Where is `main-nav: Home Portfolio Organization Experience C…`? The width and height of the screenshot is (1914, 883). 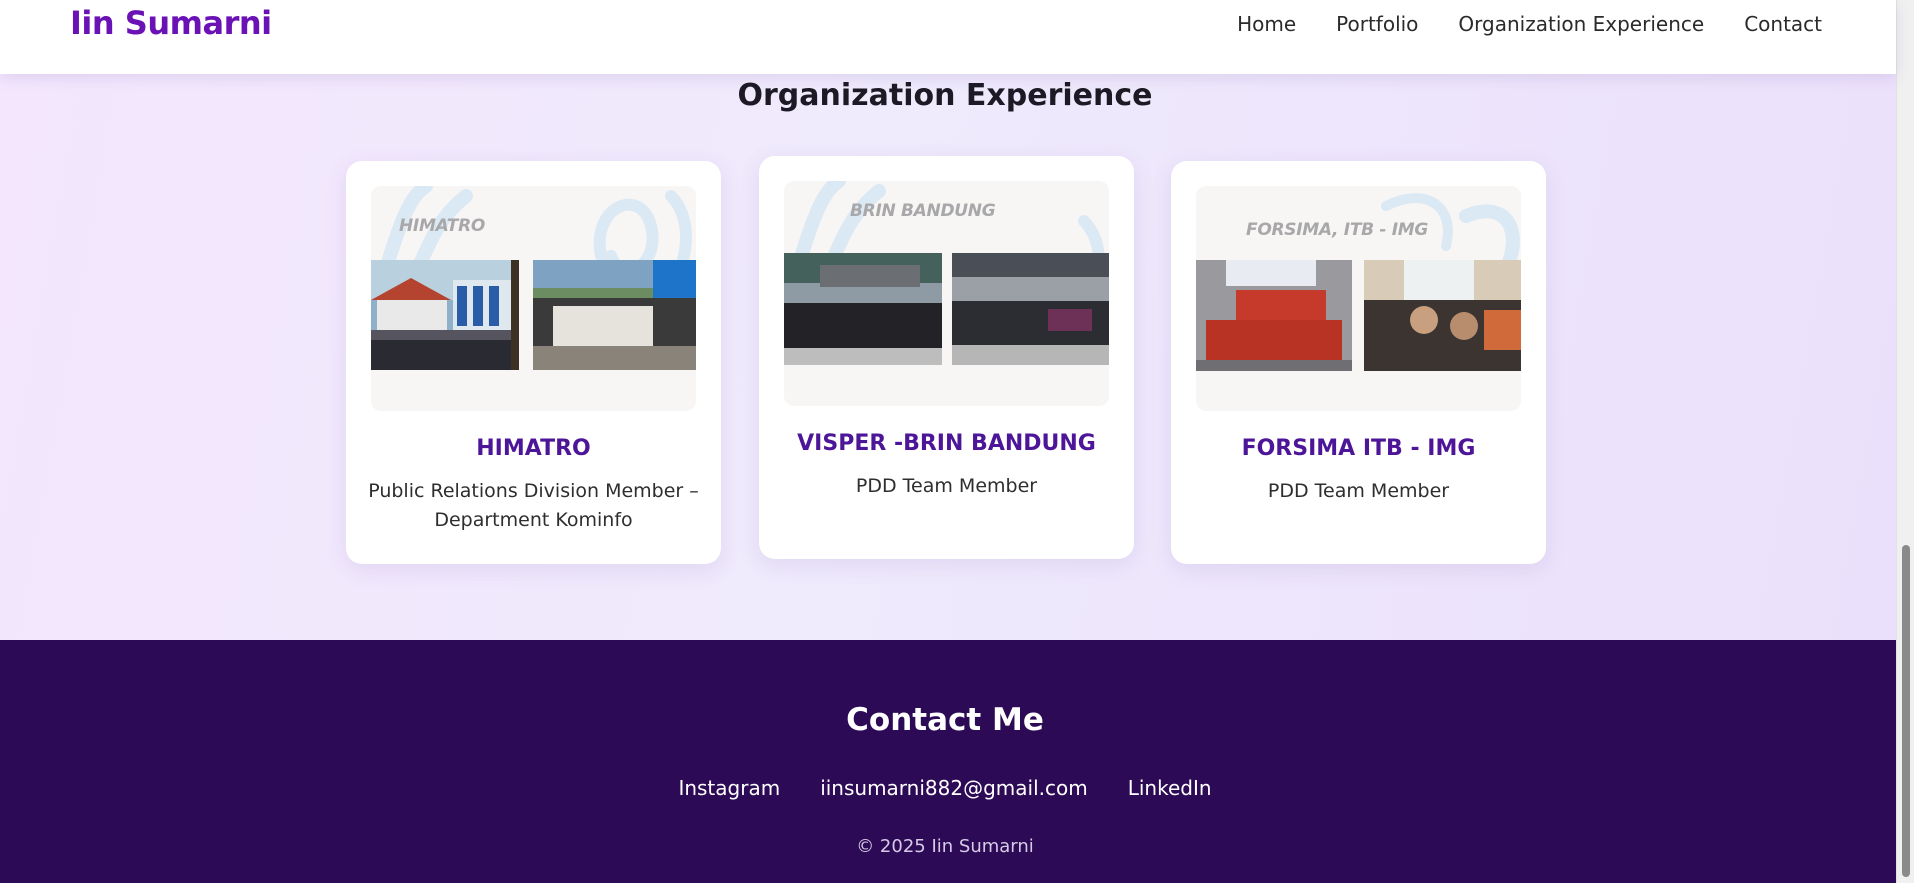
main-nav: Home Portfolio Organization Experience C… is located at coordinates (1529, 24).